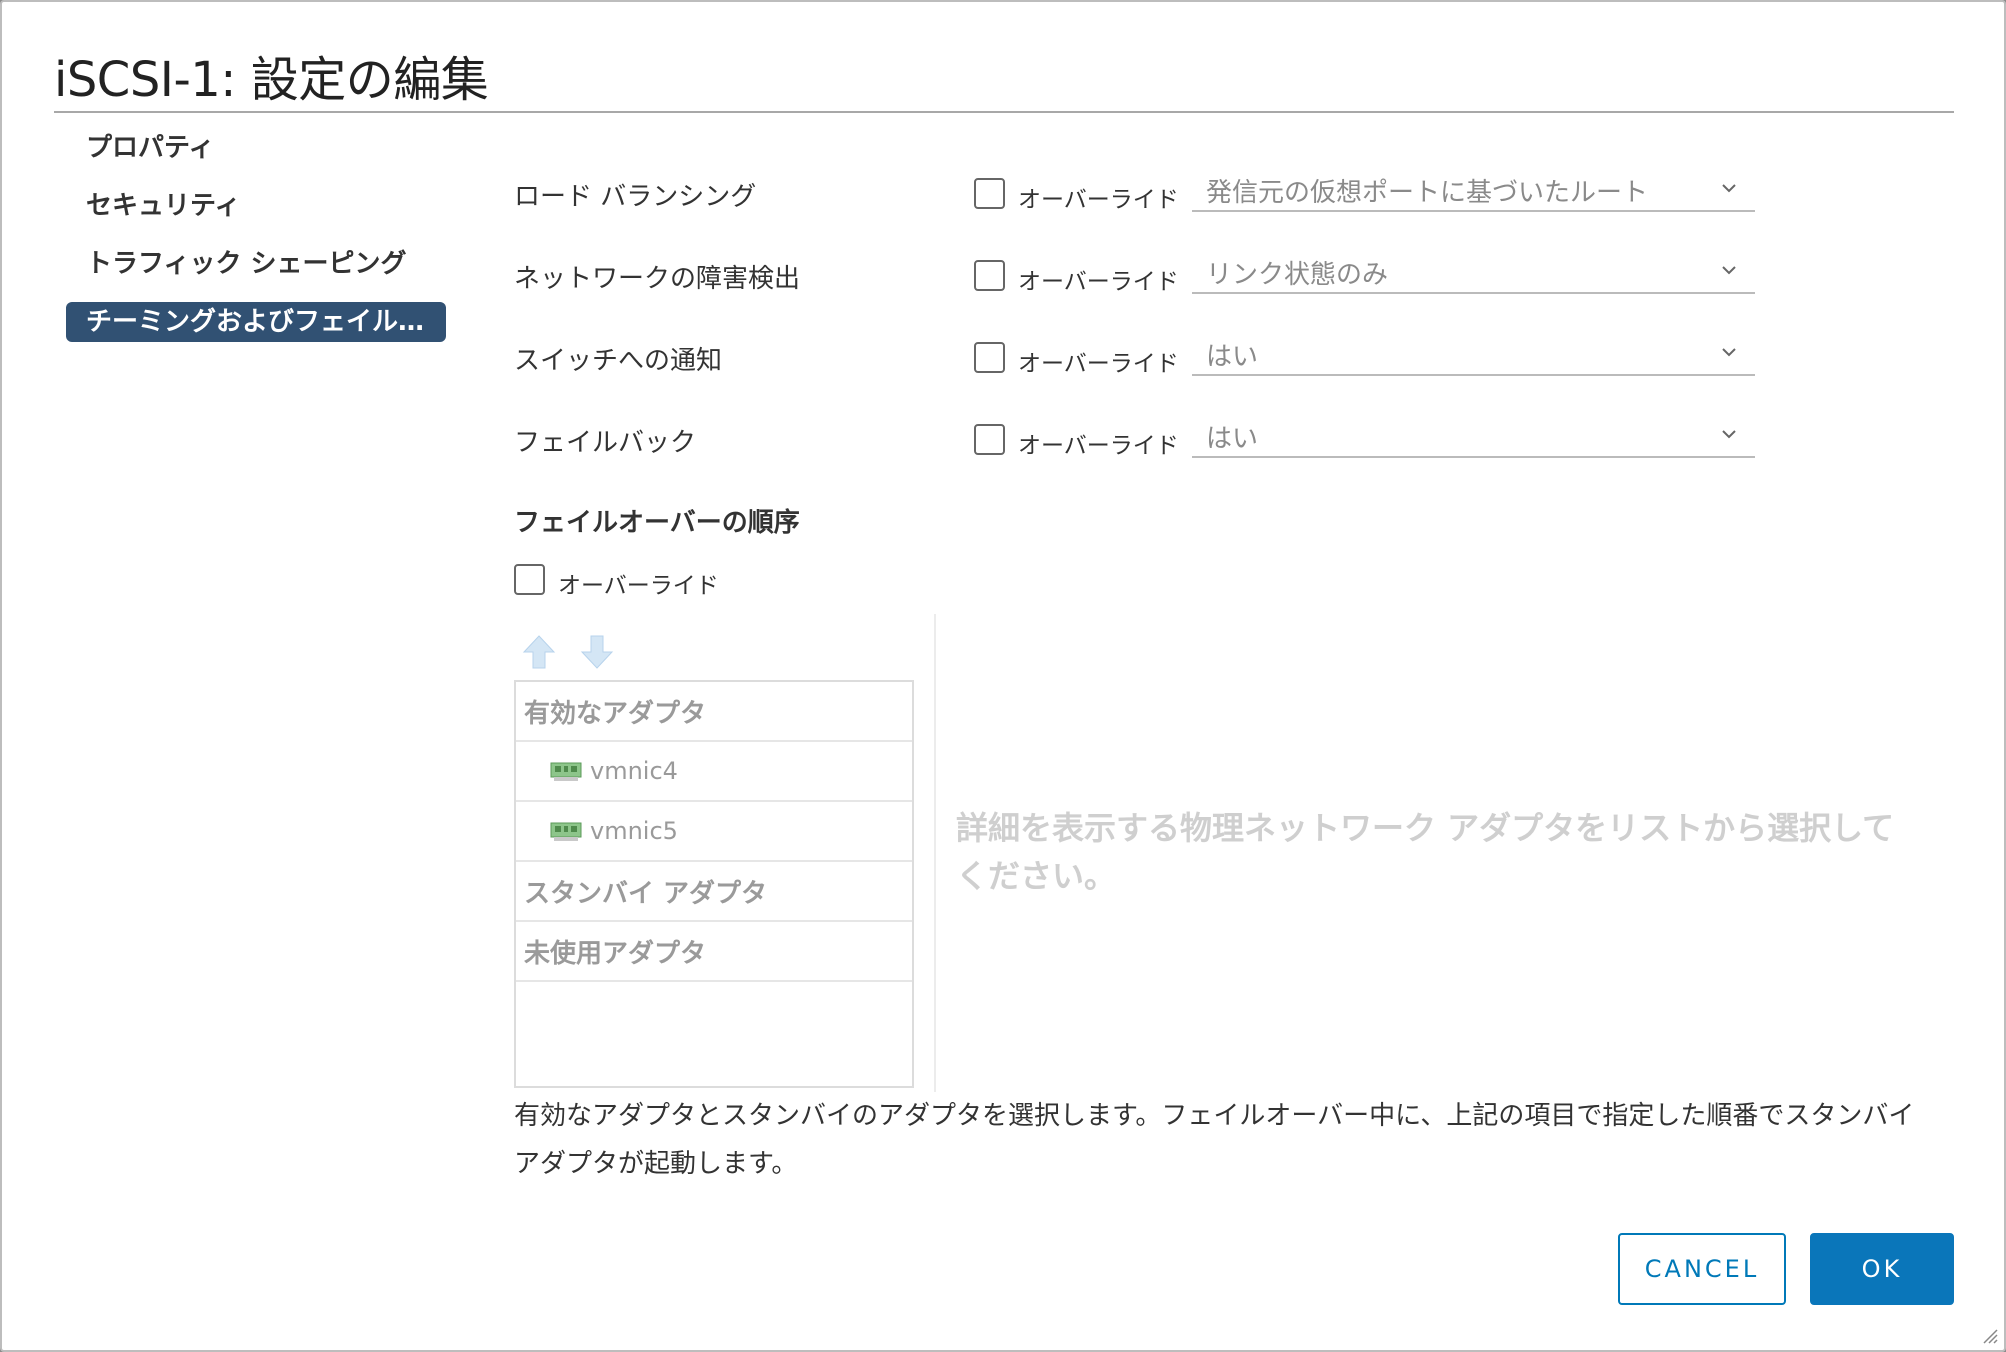 This screenshot has width=2006, height=1352. What do you see at coordinates (256, 264) in the screenshot?
I see `nav-item-traffic-shaping: トラフィック シェーピング` at bounding box center [256, 264].